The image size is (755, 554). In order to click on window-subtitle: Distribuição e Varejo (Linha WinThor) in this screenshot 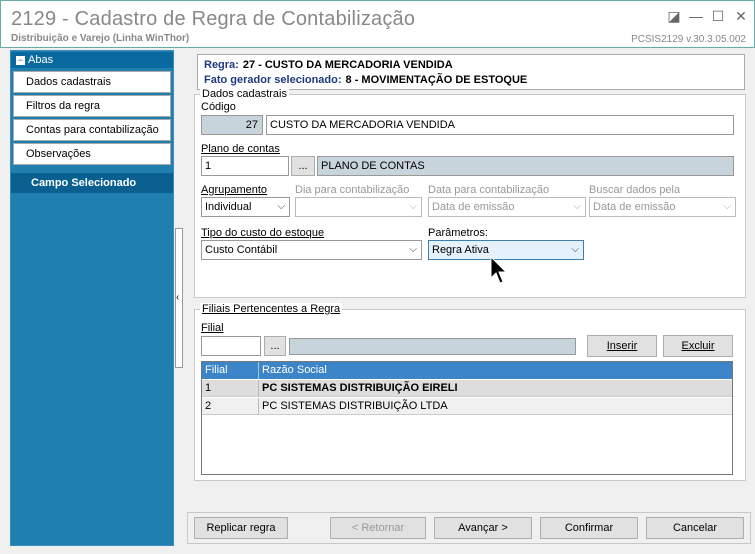, I will do `click(100, 38)`.